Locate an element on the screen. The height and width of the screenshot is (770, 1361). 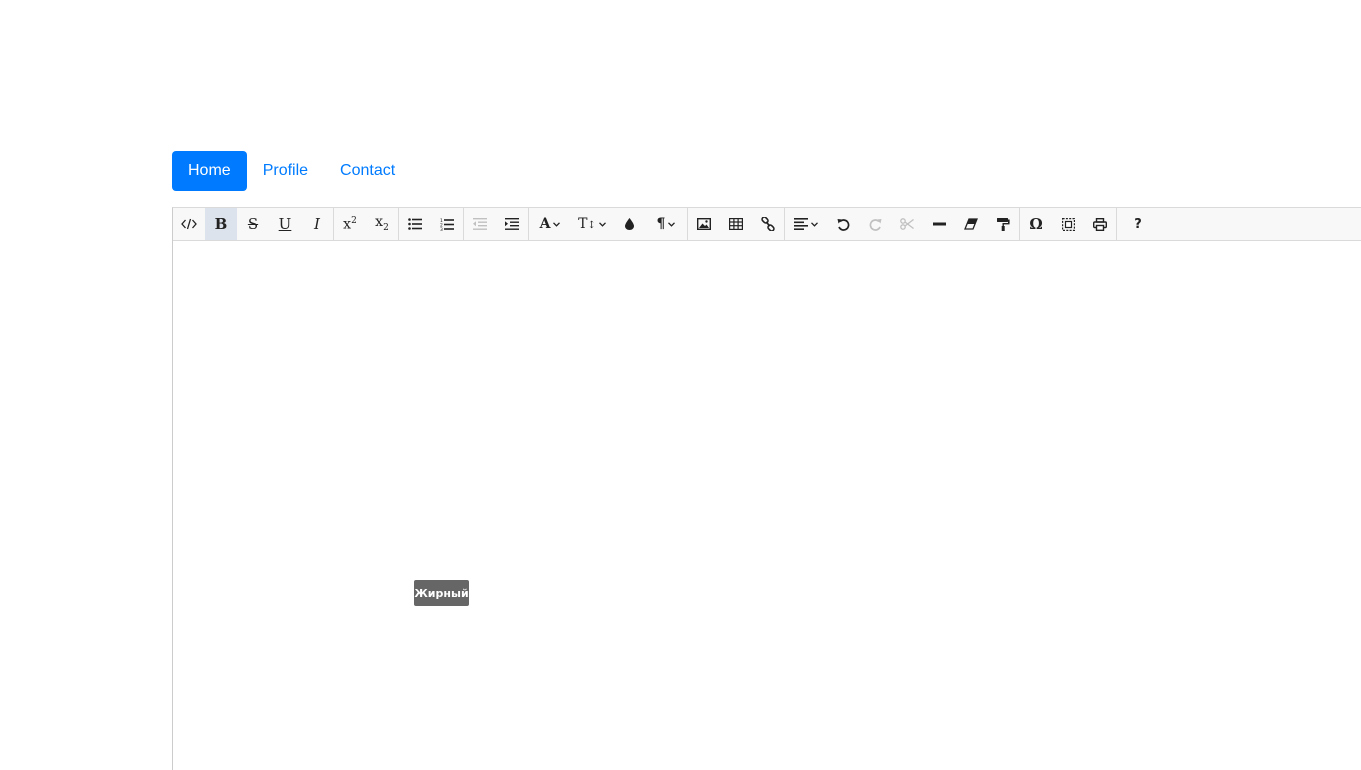
underline-icon: U is located at coordinates (285, 223).